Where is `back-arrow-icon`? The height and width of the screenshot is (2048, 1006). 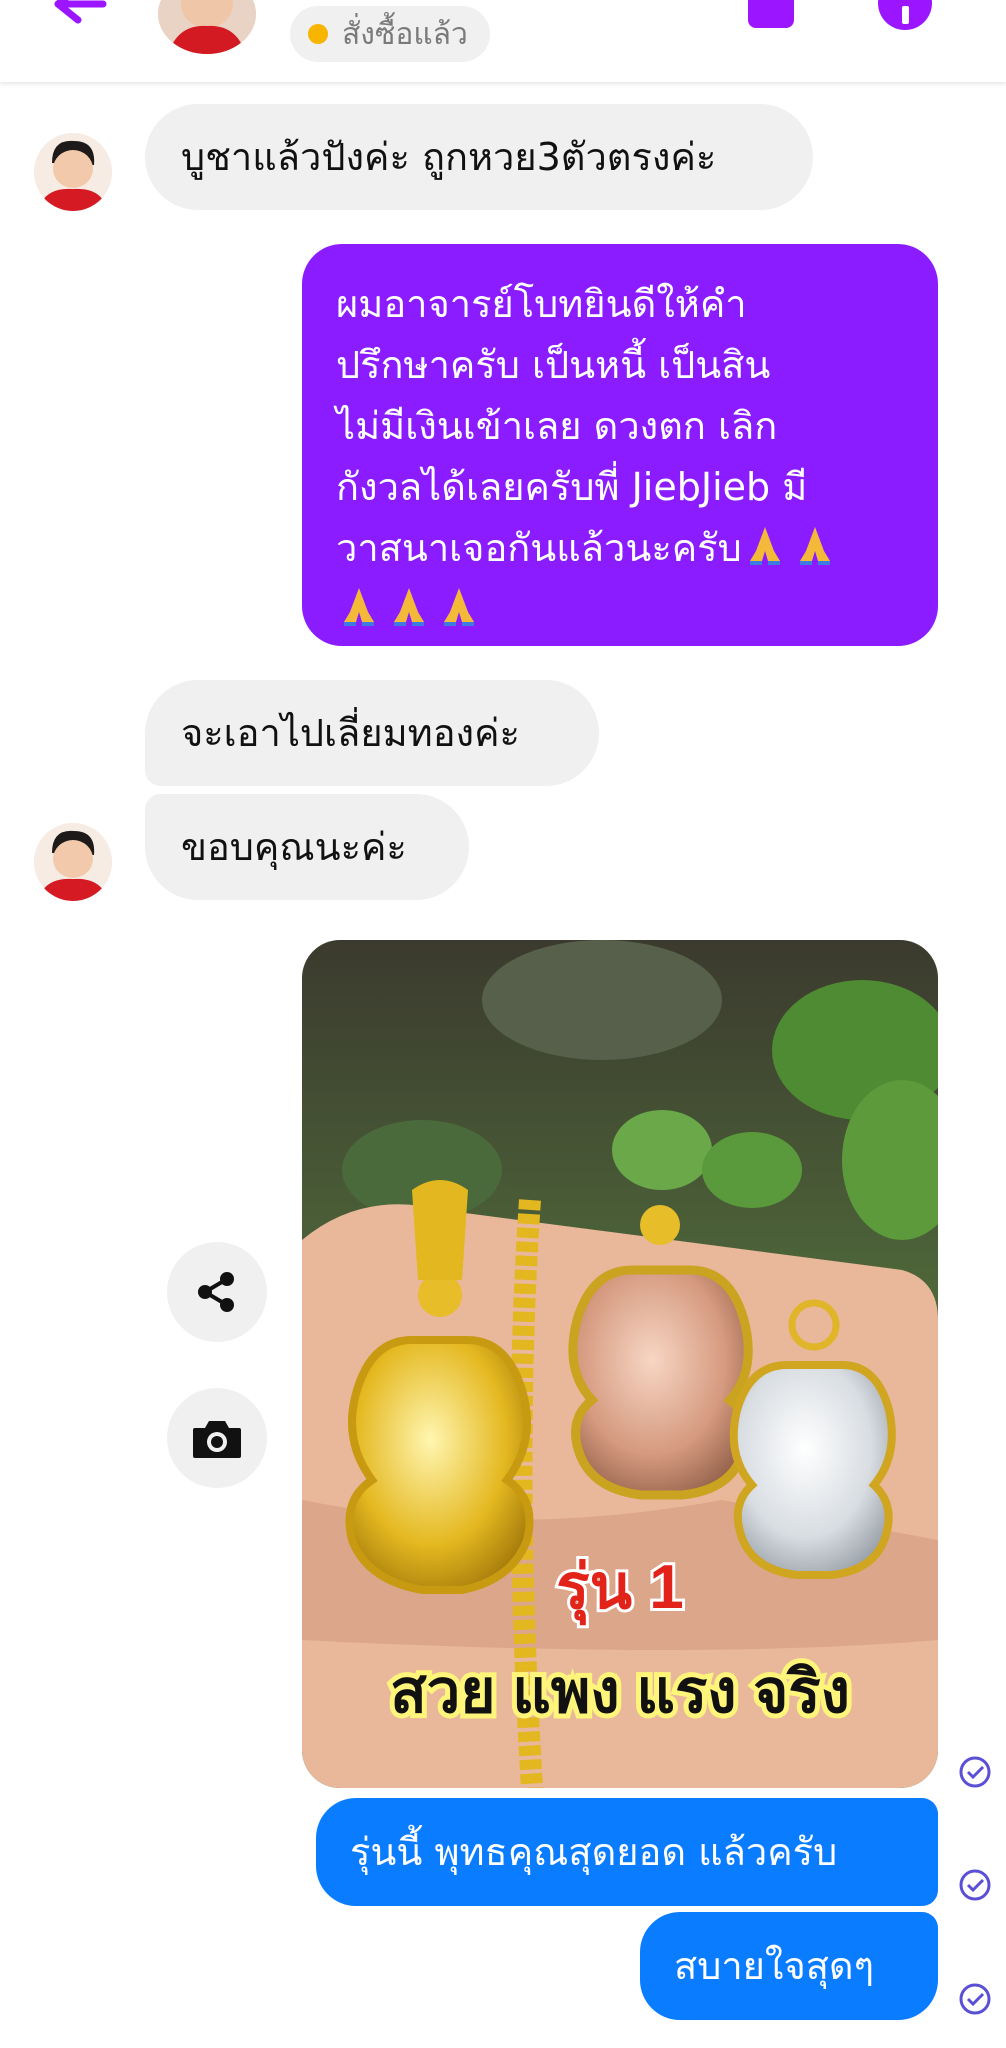 back-arrow-icon is located at coordinates (78, 16).